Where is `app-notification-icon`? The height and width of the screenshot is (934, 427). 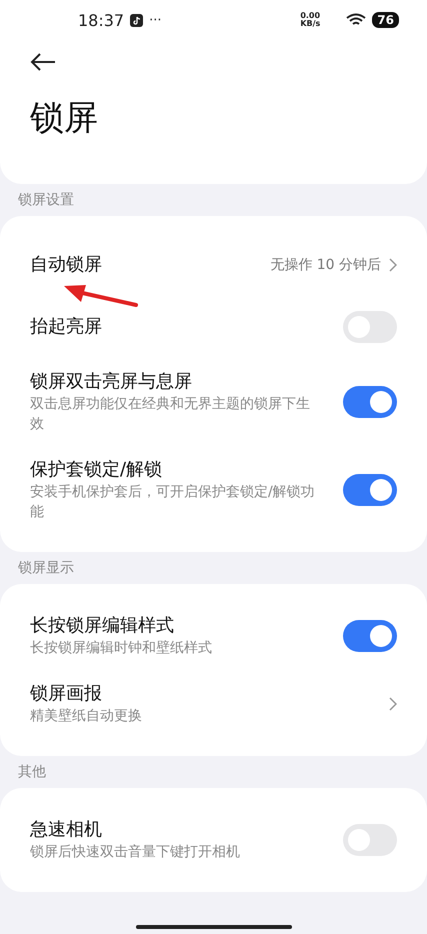
app-notification-icon is located at coordinates (137, 20).